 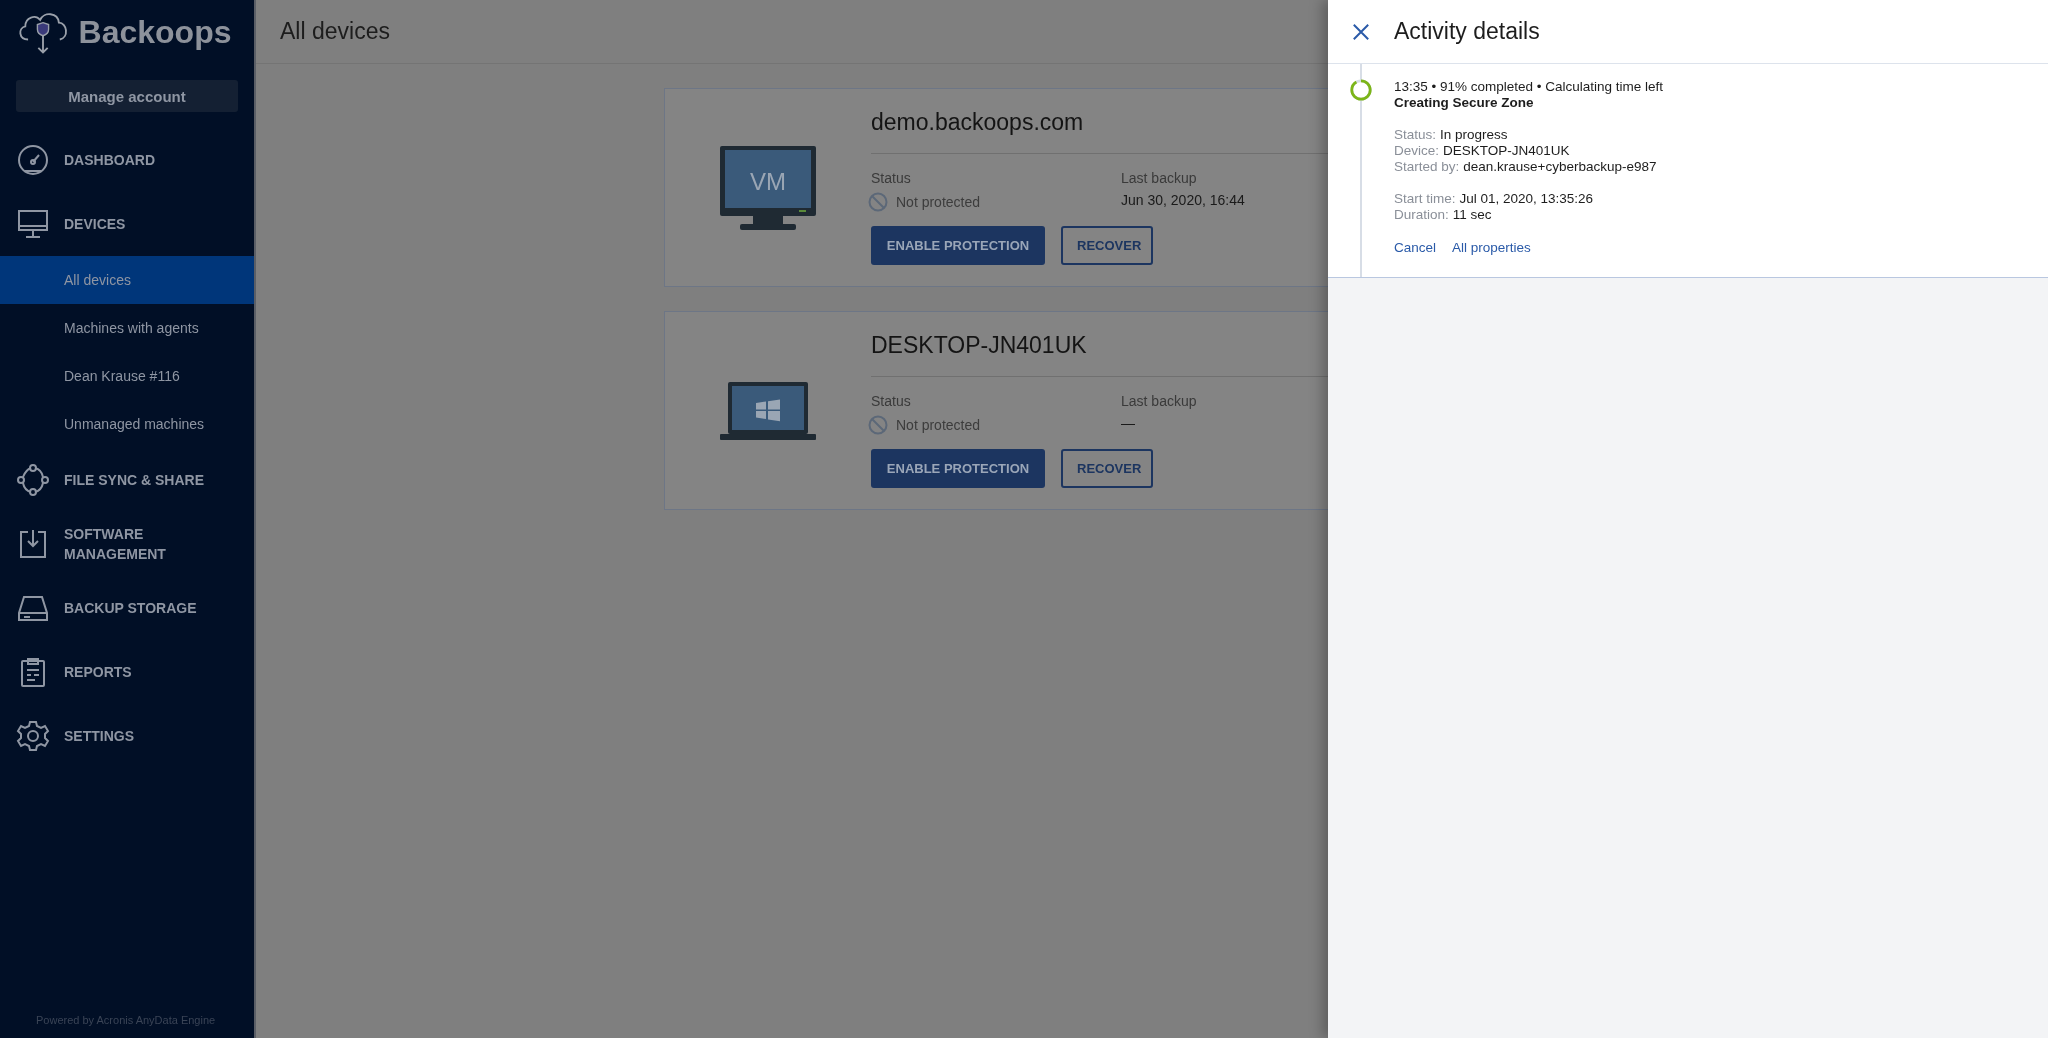 What do you see at coordinates (127, 376) in the screenshot?
I see `nav-item: Dean Krause #116` at bounding box center [127, 376].